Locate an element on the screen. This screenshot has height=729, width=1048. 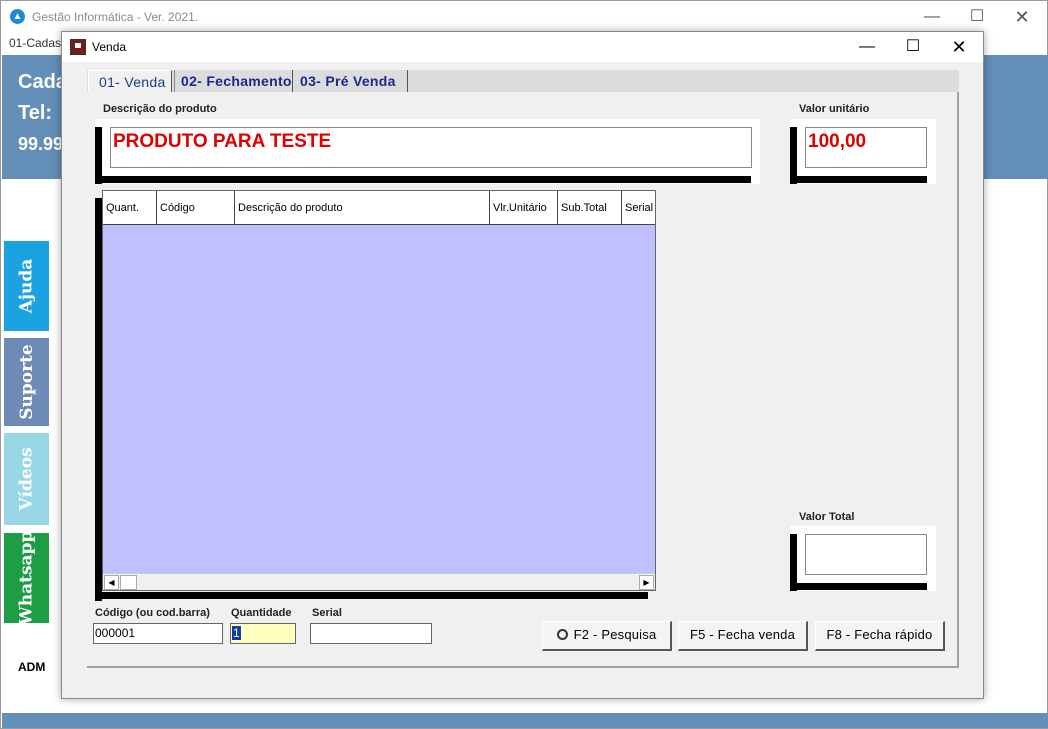
suporte-label: Suporte is located at coordinates (26, 382).